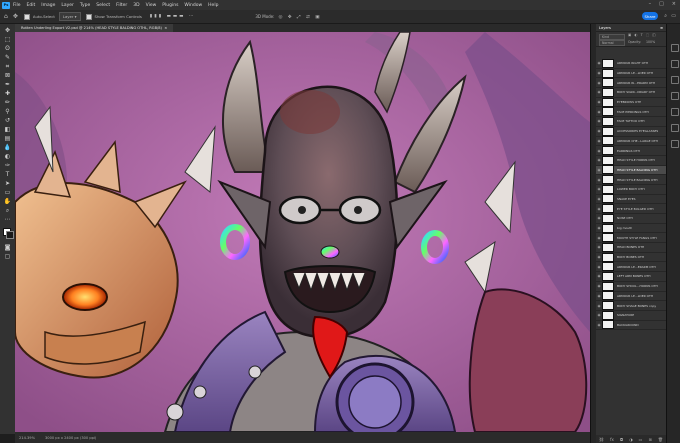 This screenshot has height=443, width=680. I want to click on minimize-icon: –, so click(650, 4).